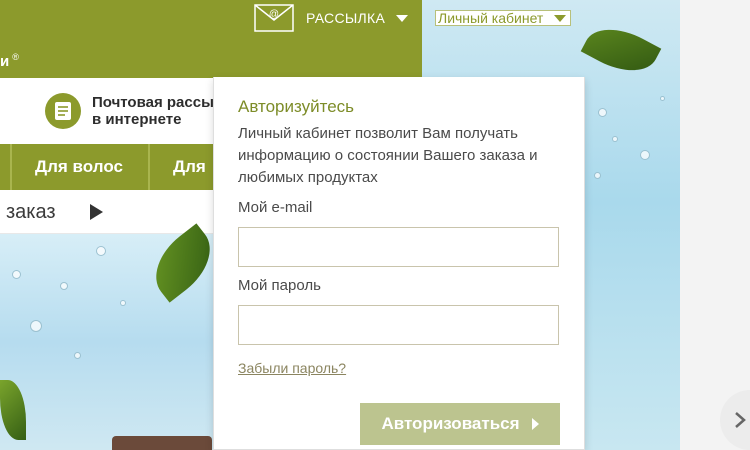  I want to click on email-label: Мой e-mail, so click(275, 207).